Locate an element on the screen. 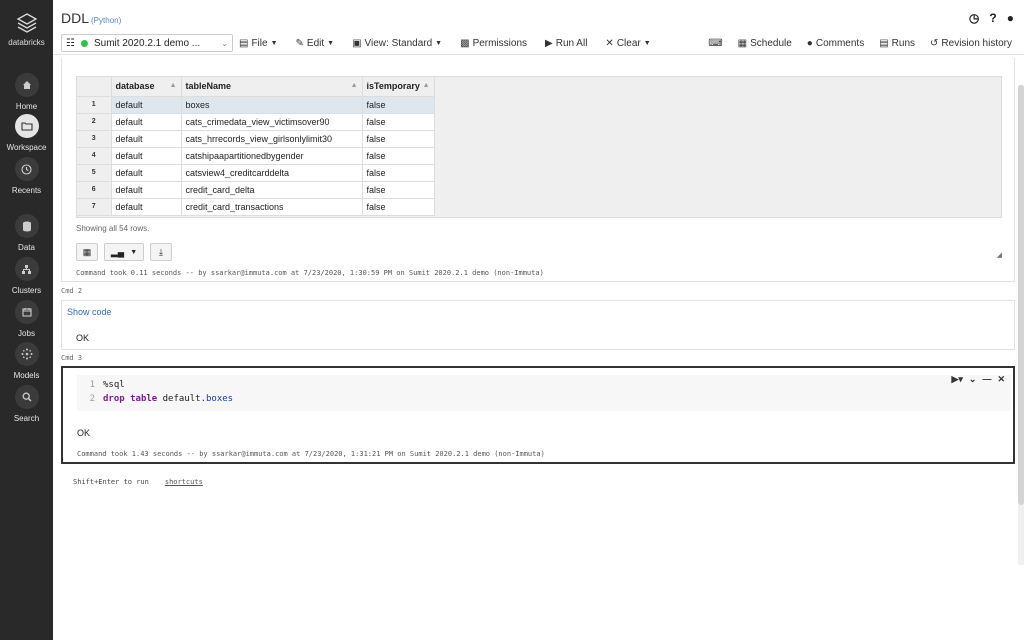  schedule-button: ▦ Schedule is located at coordinates (765, 43).